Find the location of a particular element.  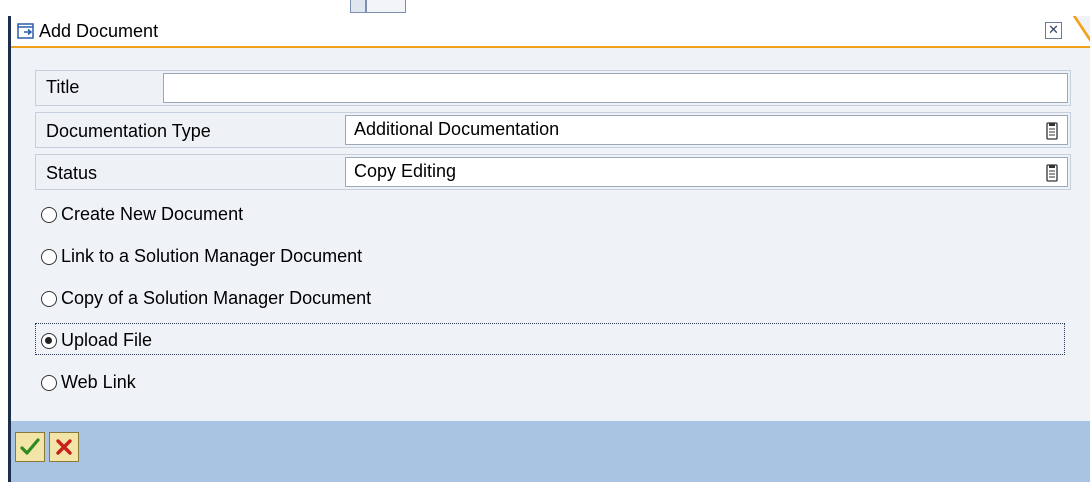

focus-outline is located at coordinates (550, 339).